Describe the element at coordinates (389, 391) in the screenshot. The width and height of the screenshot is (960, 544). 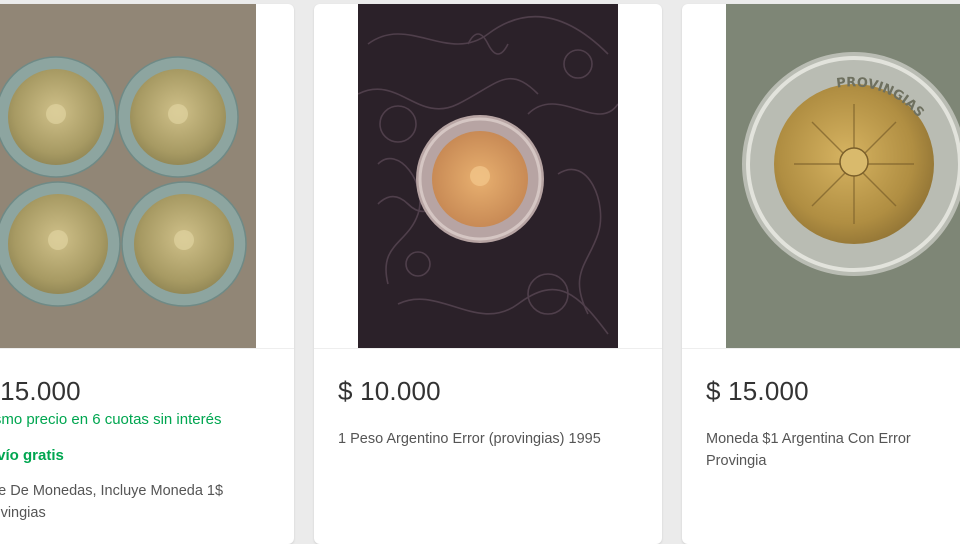
I see `price: $ 10.000` at that location.